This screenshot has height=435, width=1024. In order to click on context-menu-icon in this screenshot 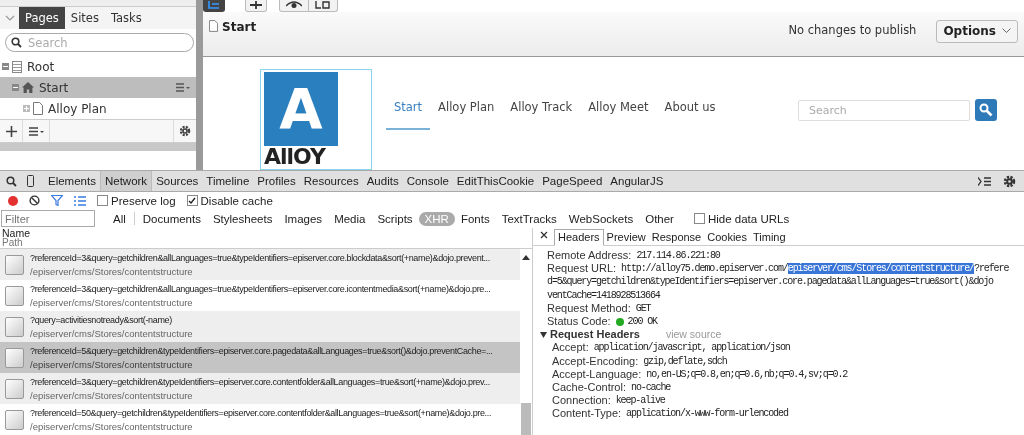, I will do `click(183, 87)`.